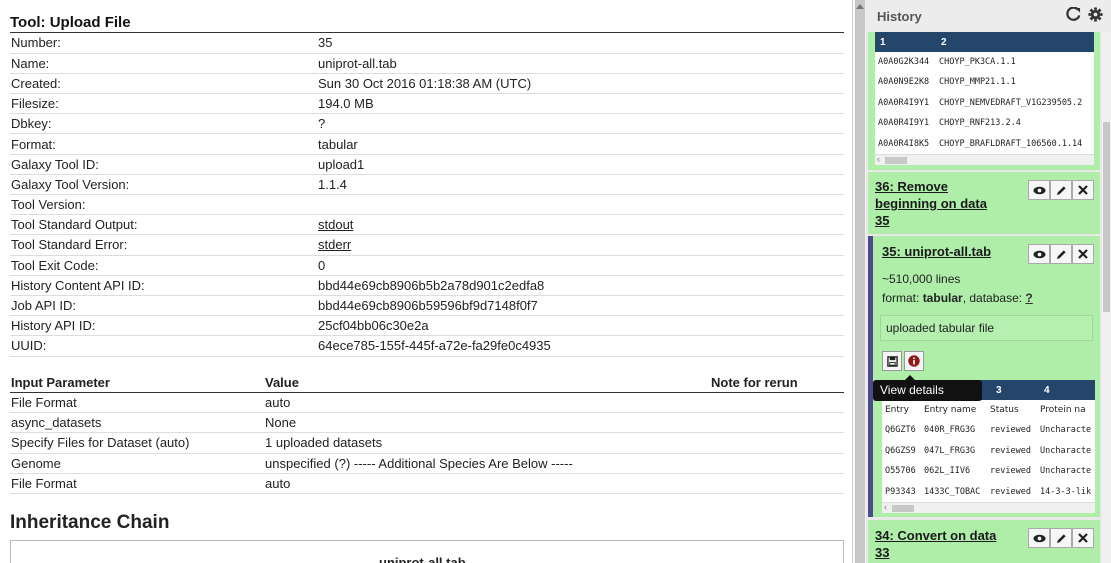  What do you see at coordinates (988, 16) in the screenshot?
I see `history-header: History` at bounding box center [988, 16].